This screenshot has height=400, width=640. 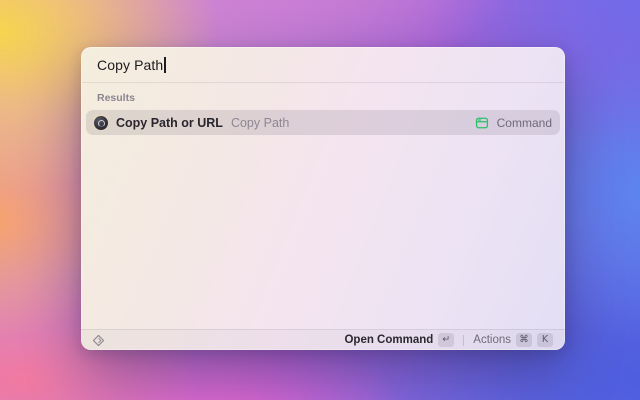 I want to click on cmd-key-icon: ⌘, so click(x=524, y=340).